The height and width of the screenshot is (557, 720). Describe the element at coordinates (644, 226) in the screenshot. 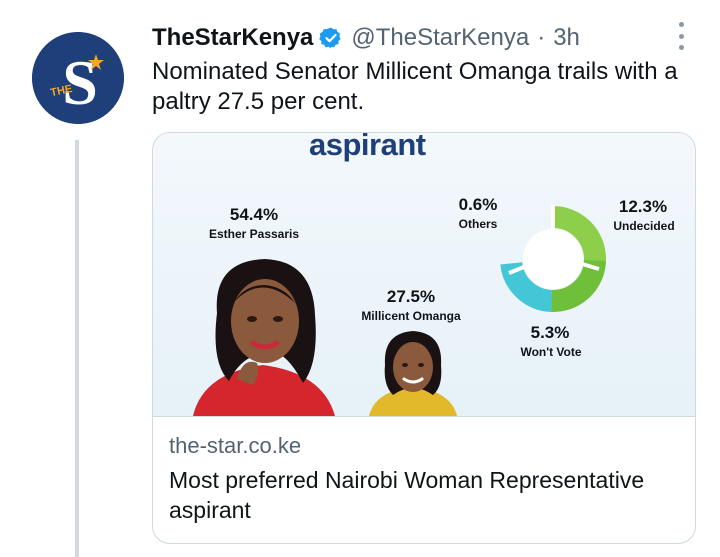

I see `donut-label: Undecided` at that location.